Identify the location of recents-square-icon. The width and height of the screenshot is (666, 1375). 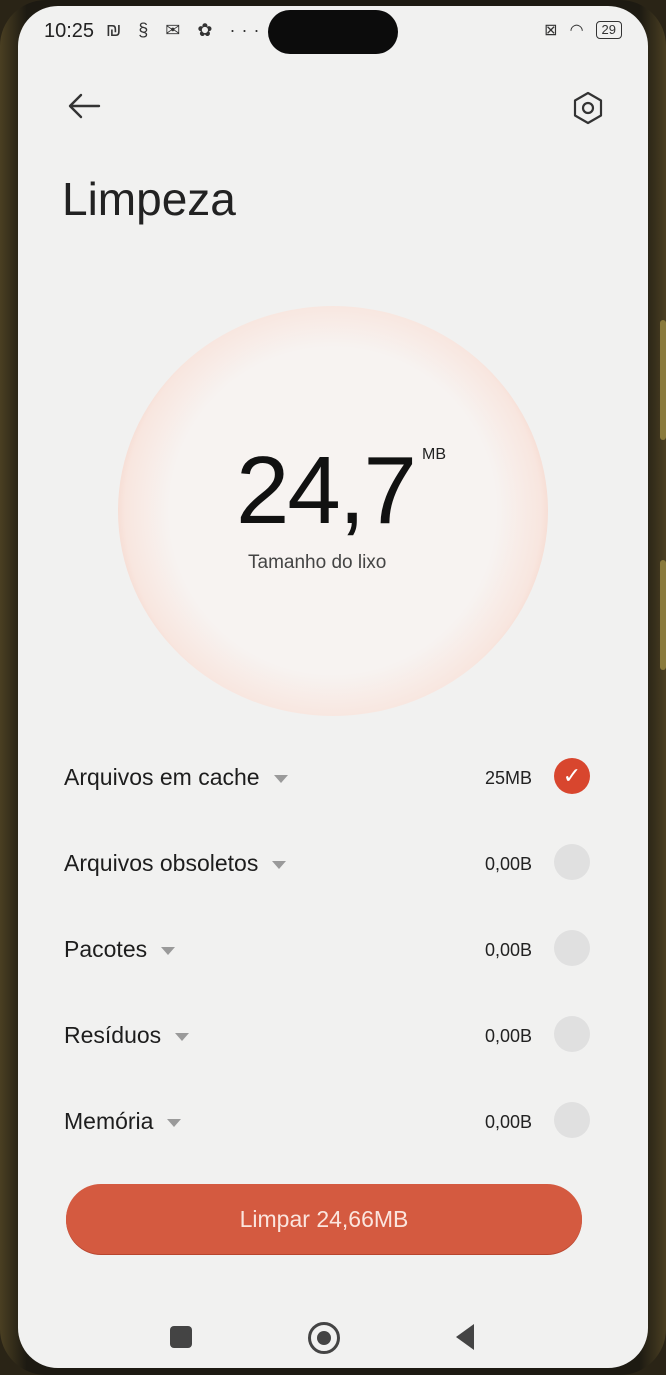
(181, 1337).